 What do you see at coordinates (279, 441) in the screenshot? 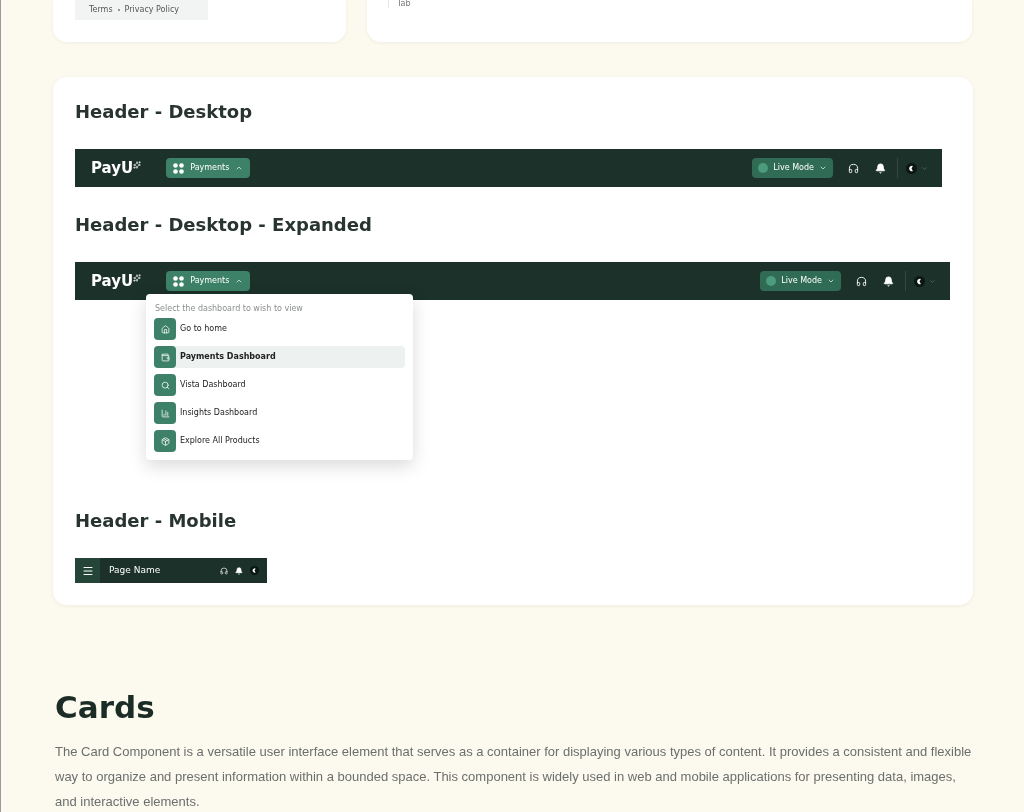
I see `menu-item: Explore All Products` at bounding box center [279, 441].